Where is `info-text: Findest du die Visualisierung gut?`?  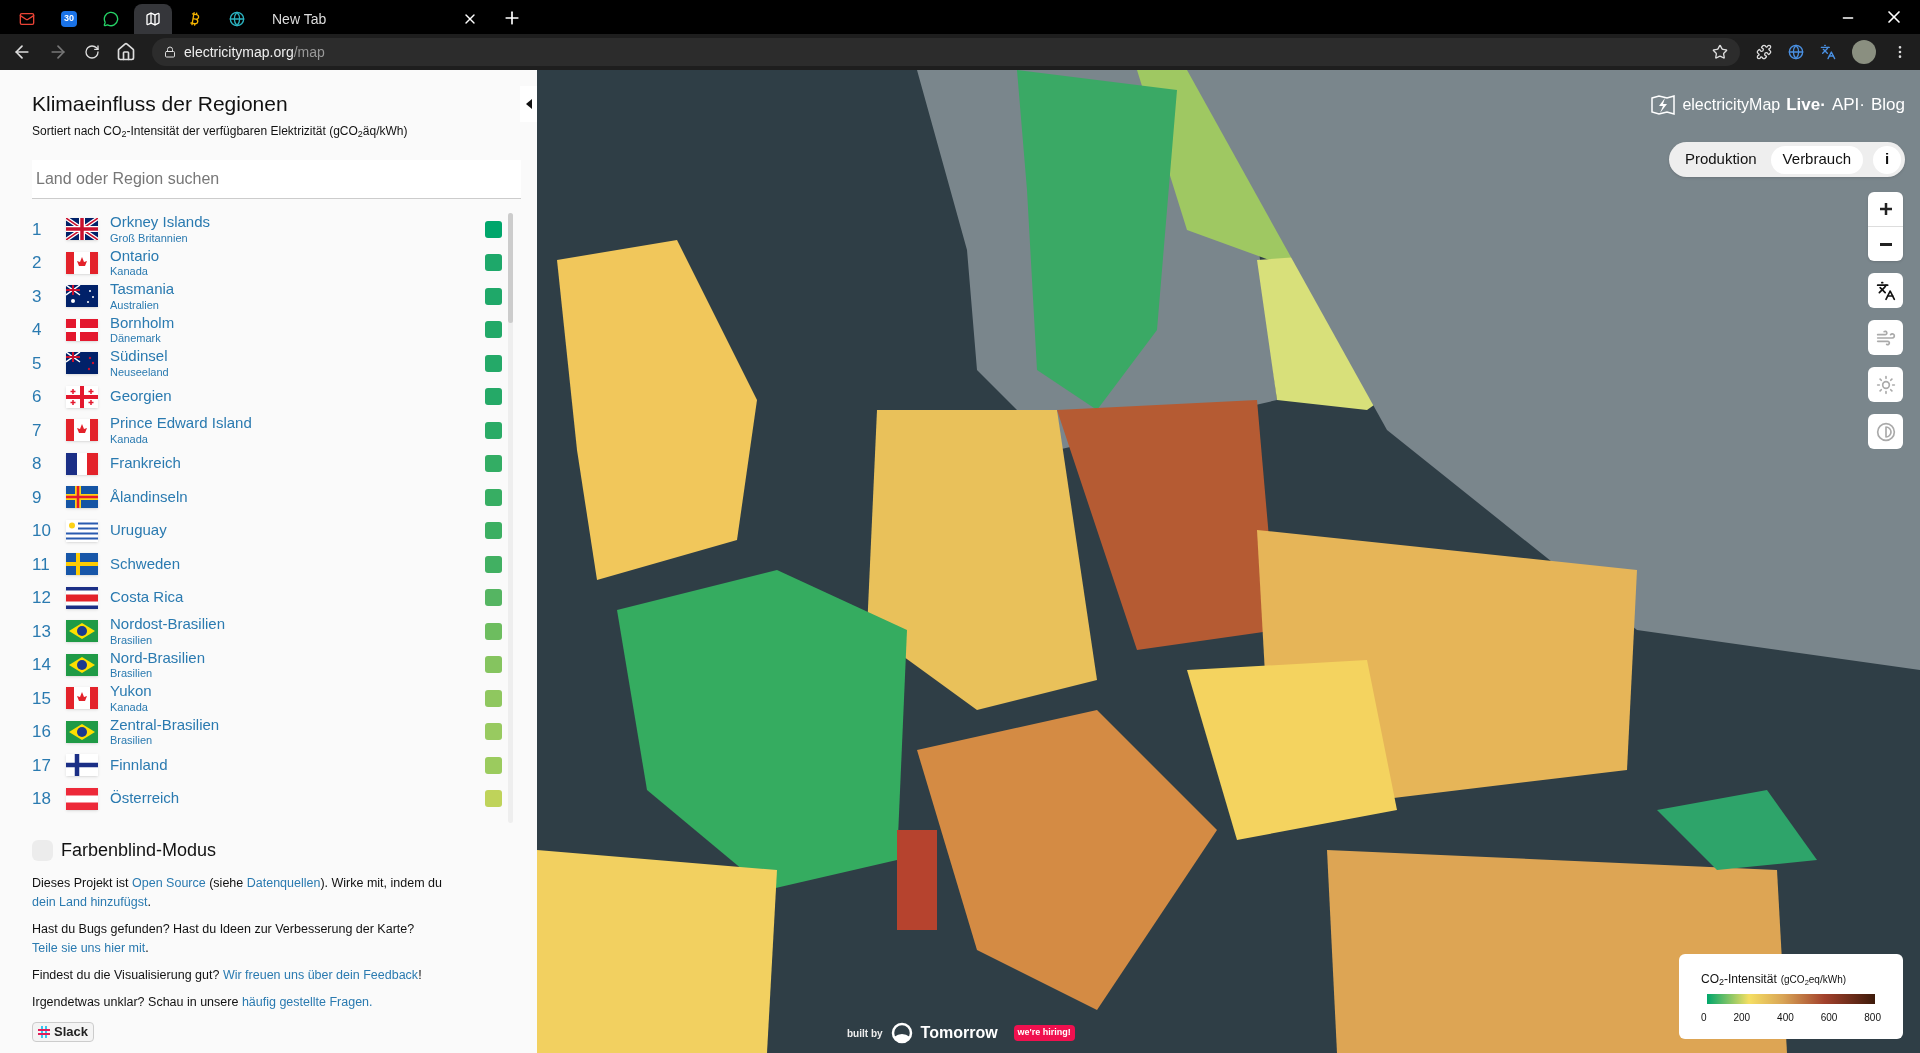 info-text: Findest du die Visualisierung gut? is located at coordinates (126, 974).